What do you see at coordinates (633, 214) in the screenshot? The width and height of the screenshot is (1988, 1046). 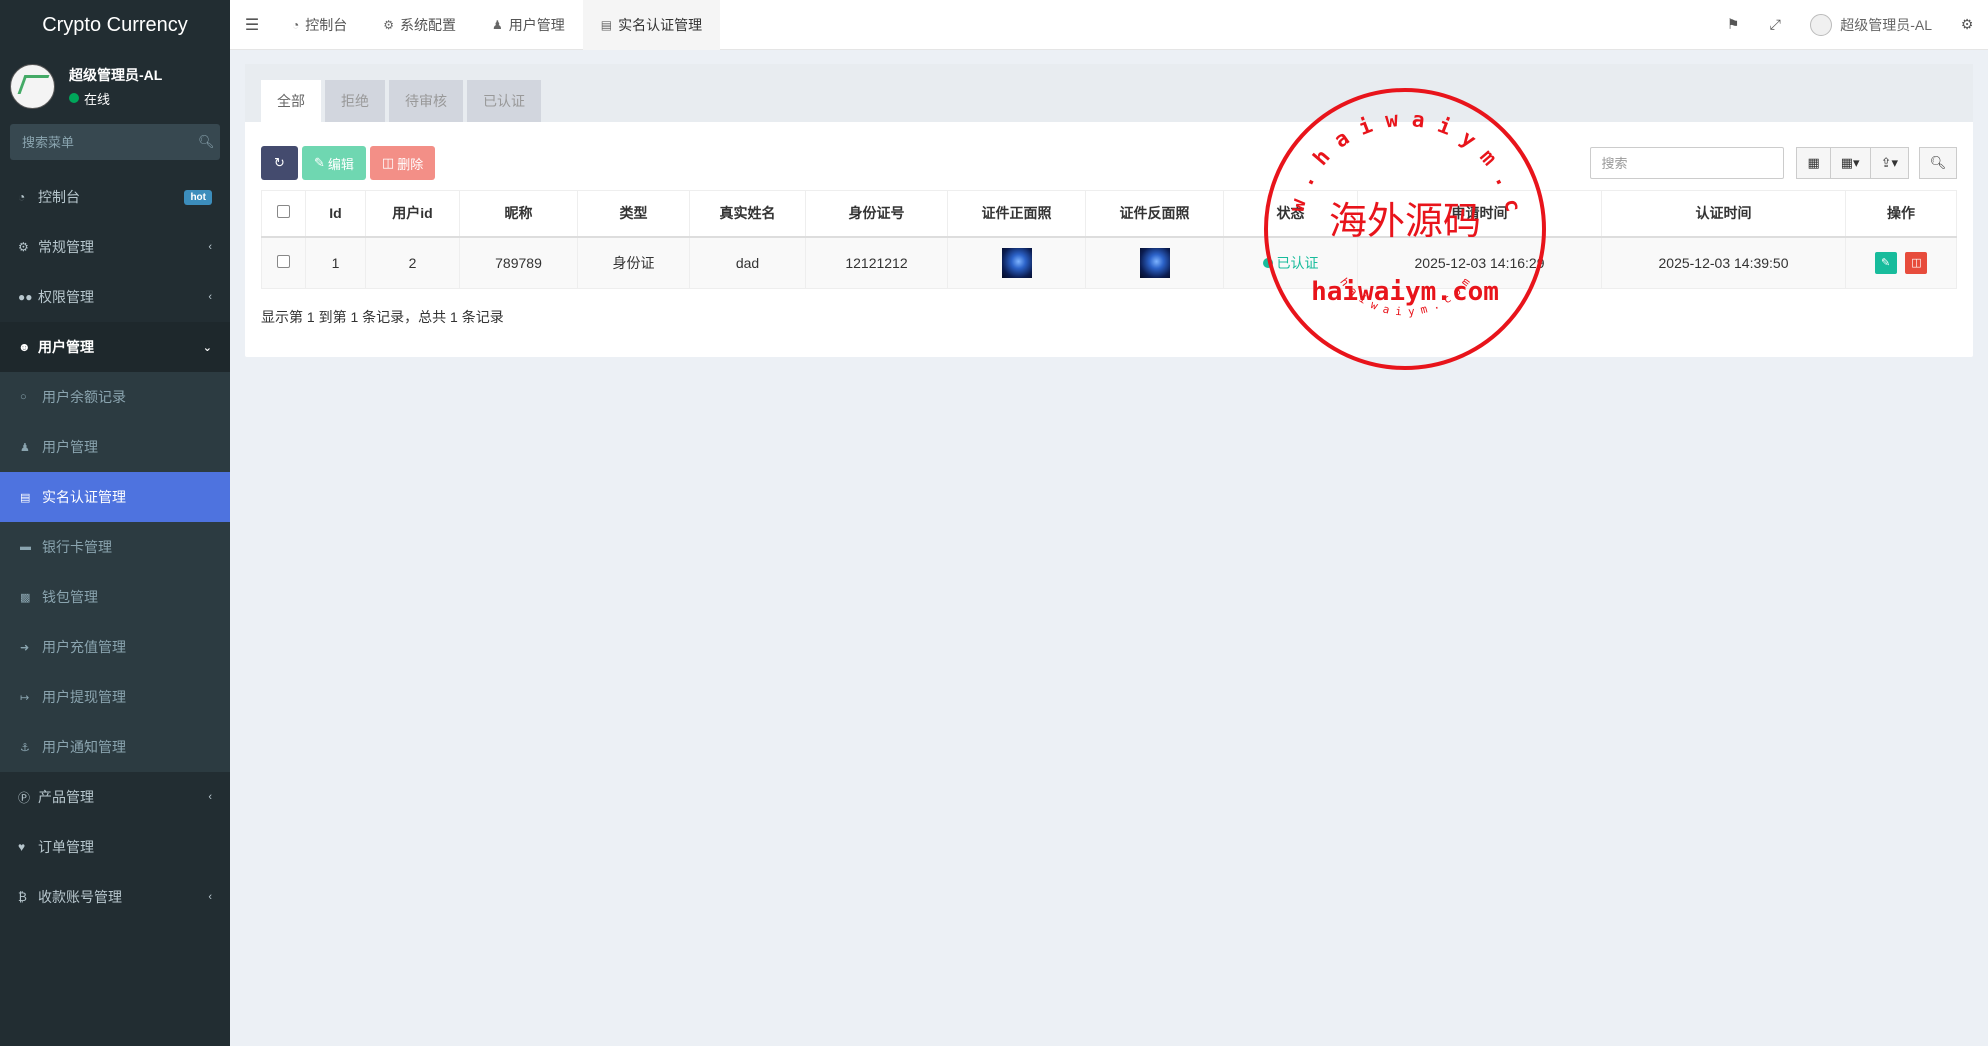 I see `col-type: 类型` at bounding box center [633, 214].